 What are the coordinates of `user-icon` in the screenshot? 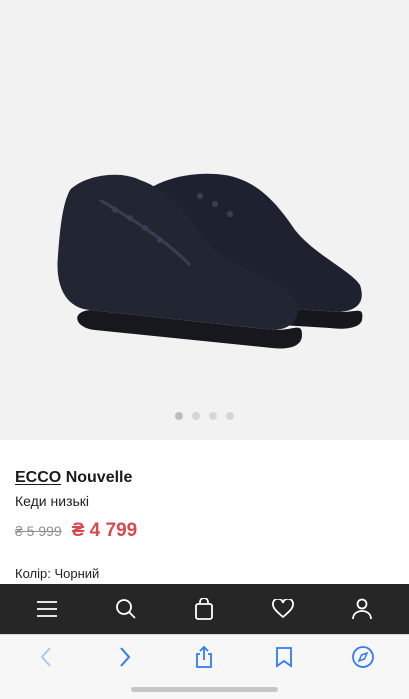 It's located at (361, 609).